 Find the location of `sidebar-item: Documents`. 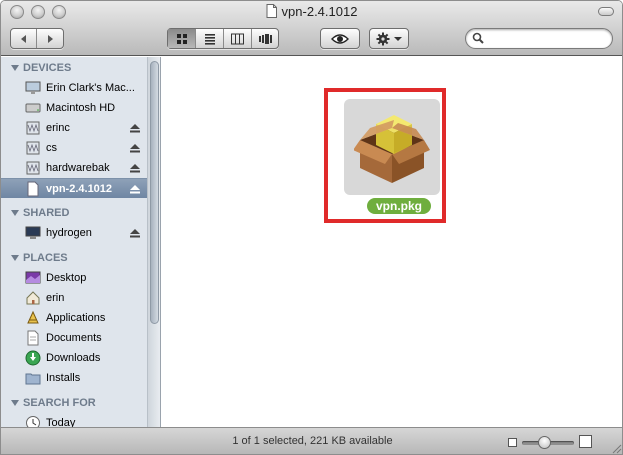

sidebar-item: Documents is located at coordinates (74, 338).